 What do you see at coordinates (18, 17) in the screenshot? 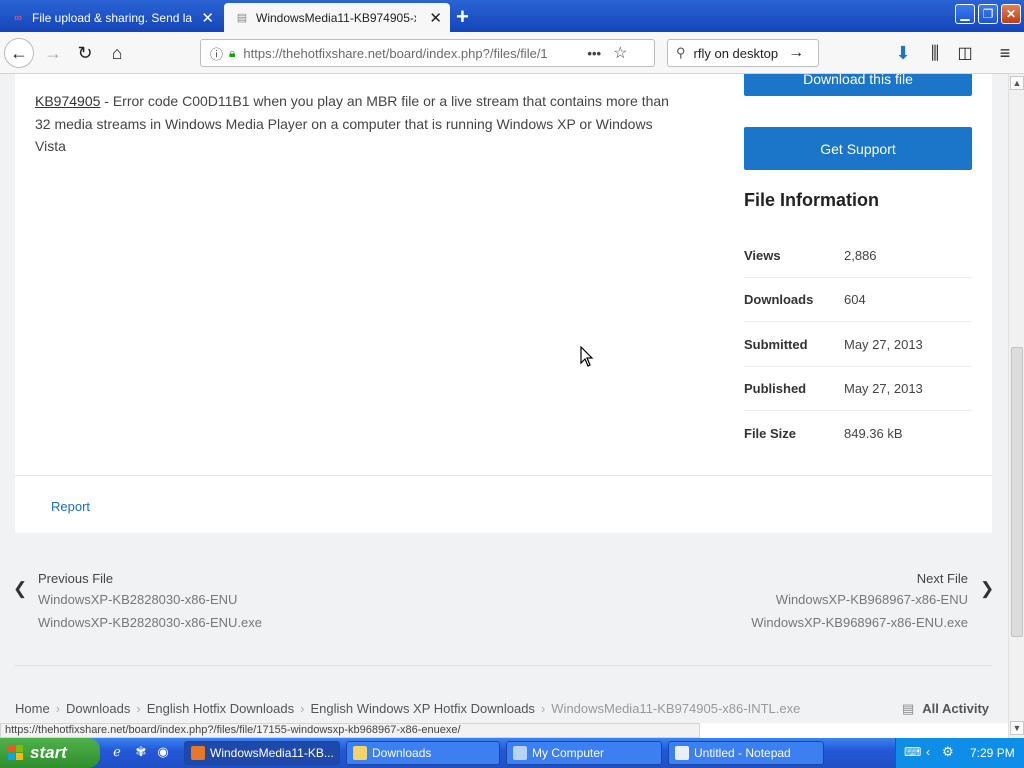
I see `infinity-icon: ∞` at bounding box center [18, 17].